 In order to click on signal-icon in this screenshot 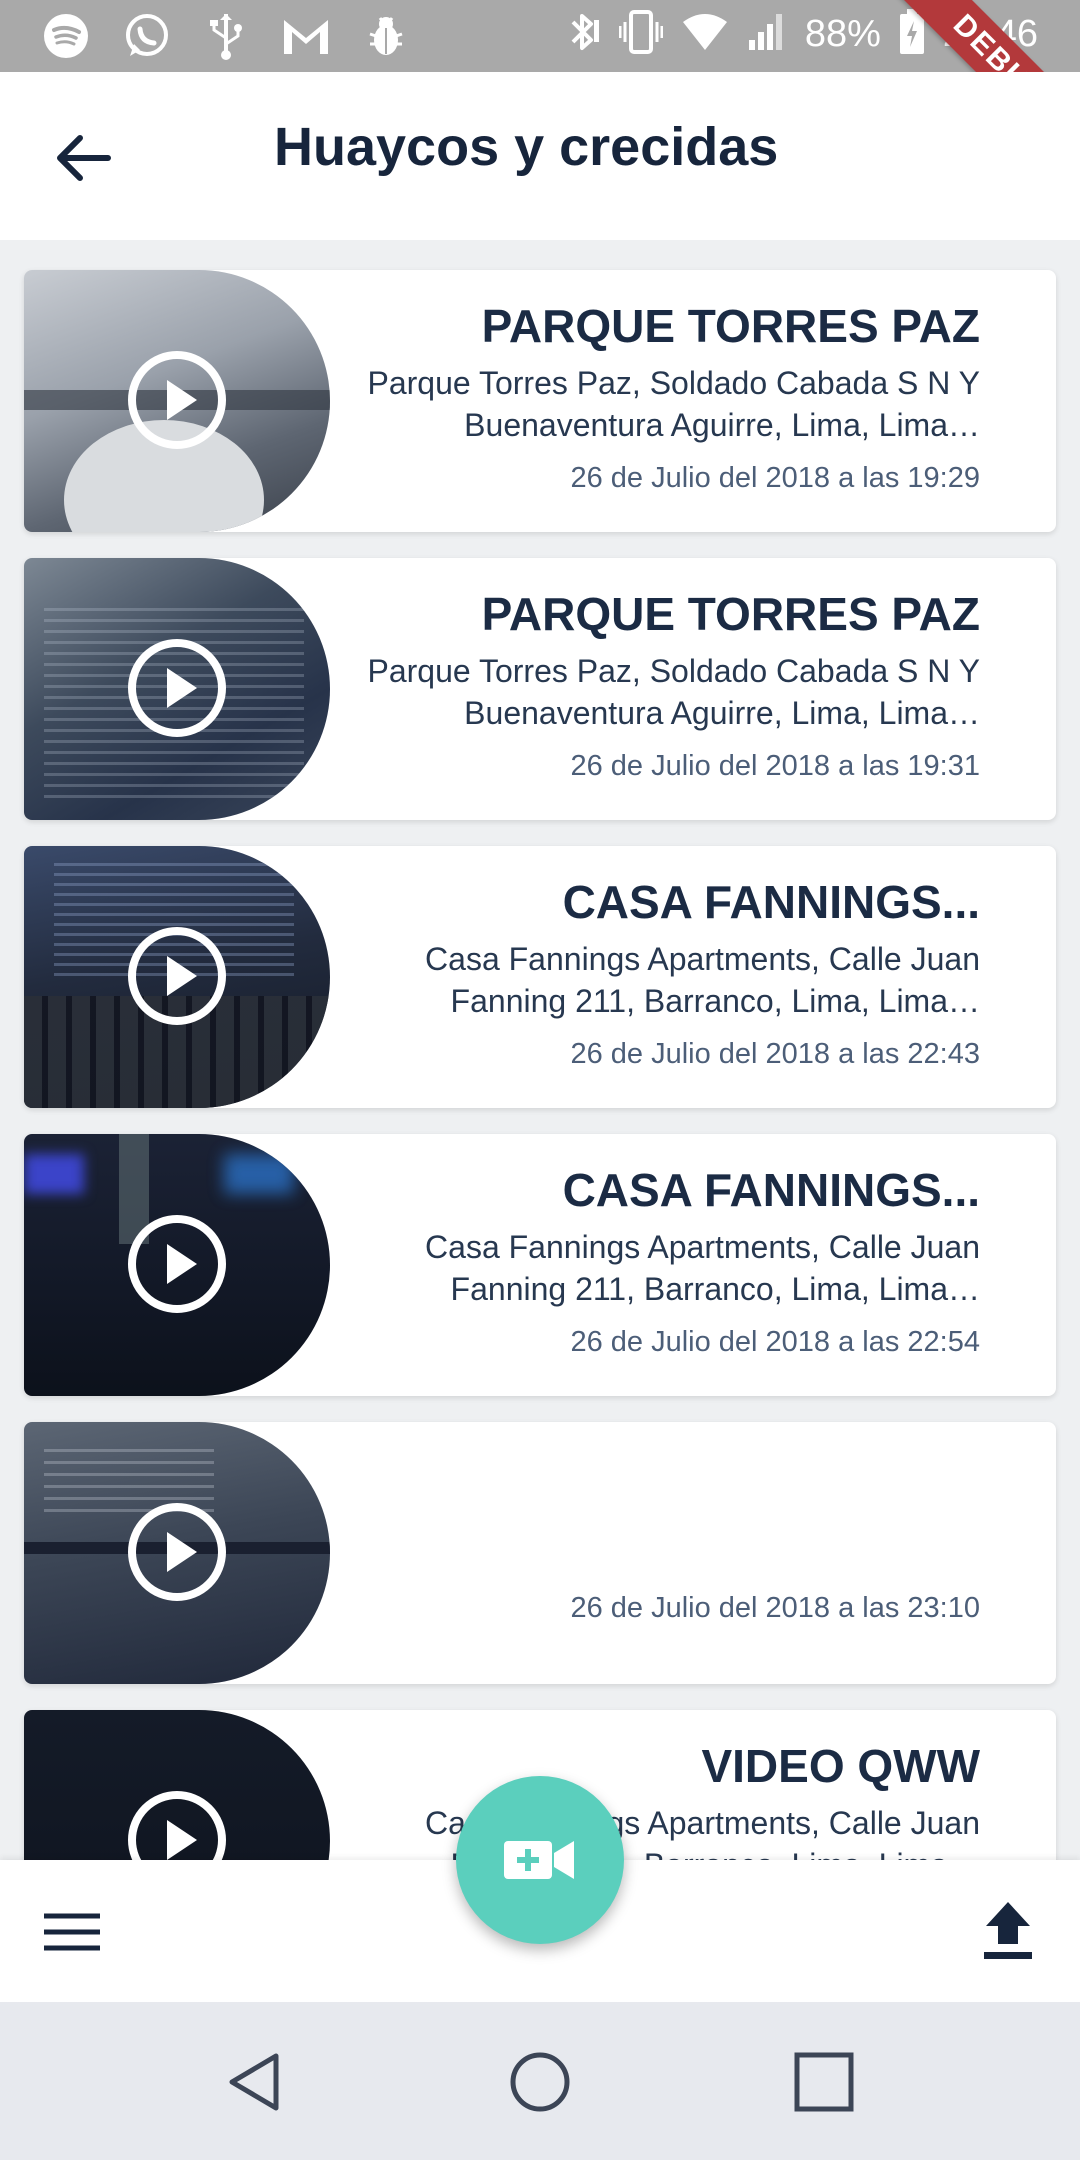, I will do `click(767, 34)`.